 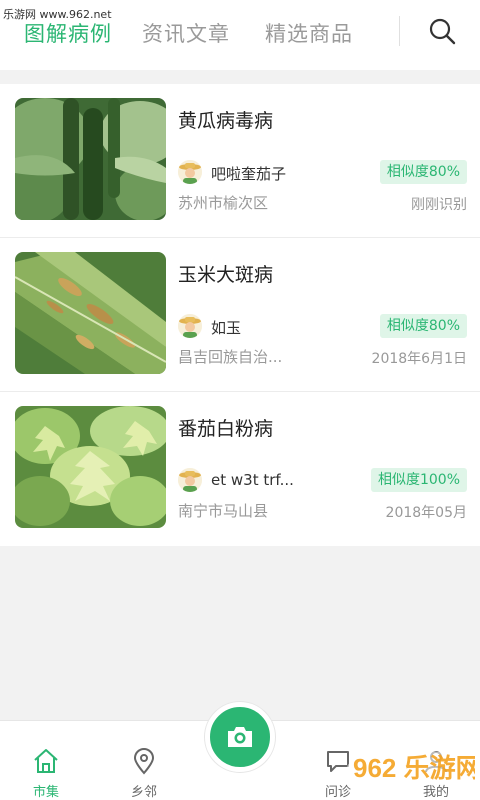 What do you see at coordinates (223, 203) in the screenshot?
I see `case-location: 苏州市榆次区` at bounding box center [223, 203].